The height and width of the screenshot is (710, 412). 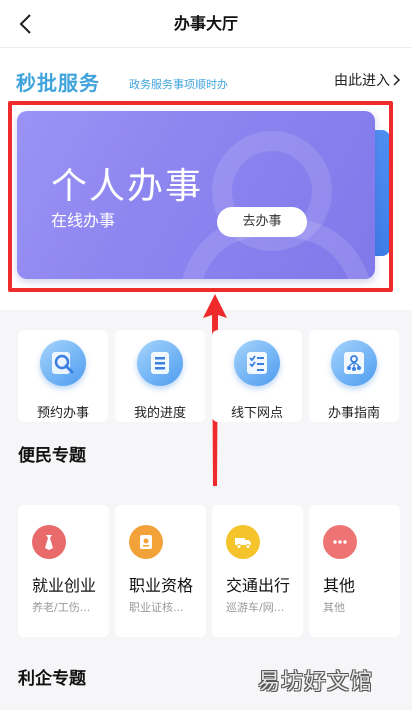 I want to click on enterprise-section-title: 利企专题, so click(x=52, y=679).